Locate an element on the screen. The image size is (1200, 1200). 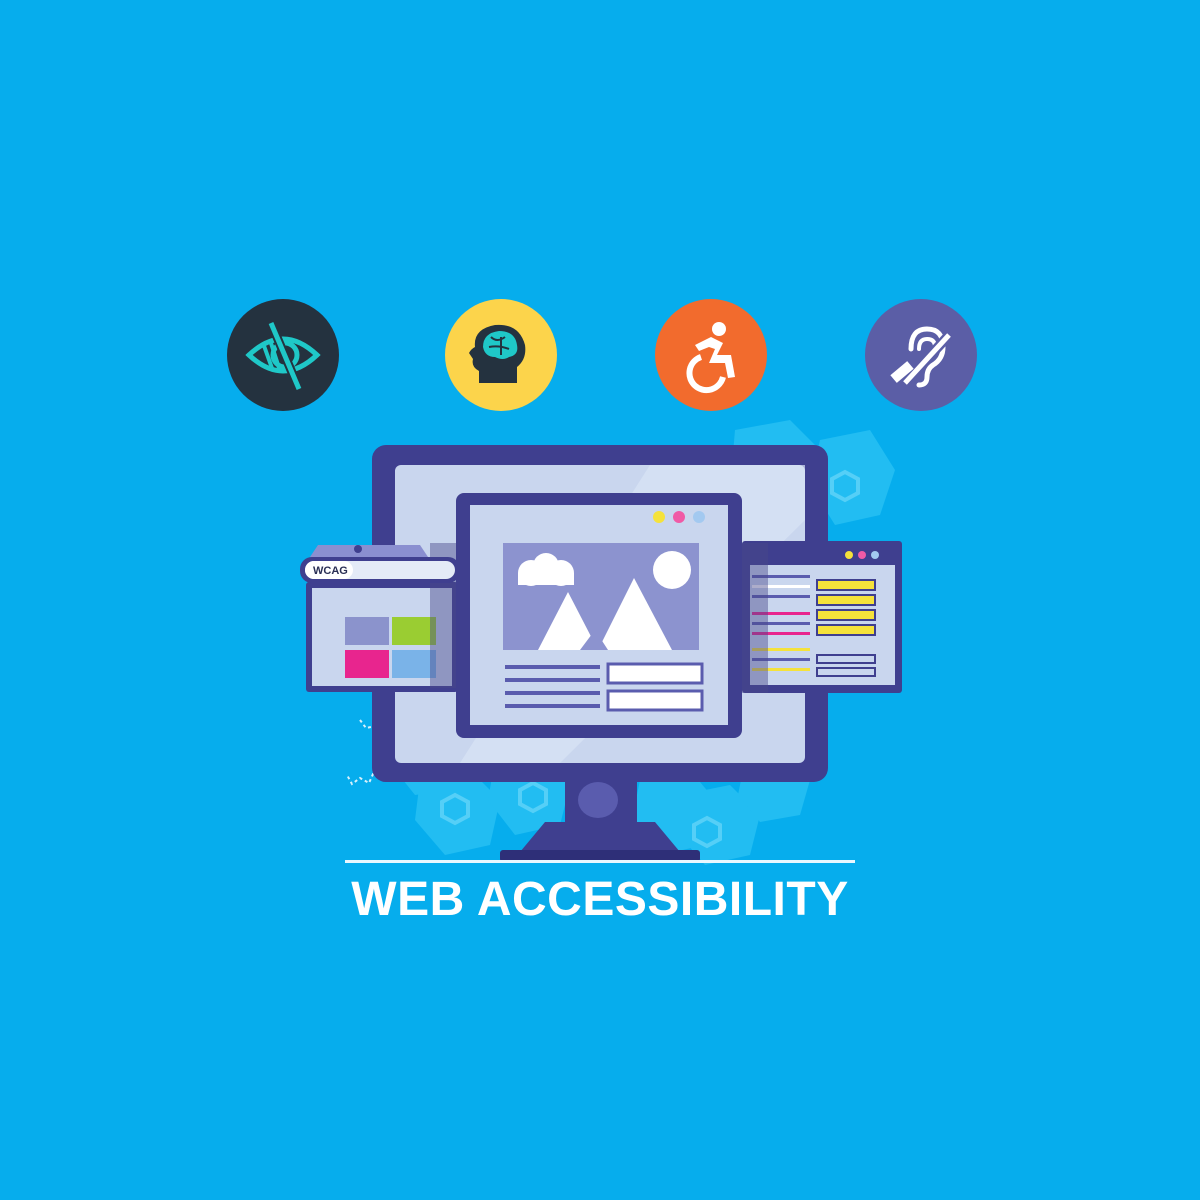
center-browser-window is located at coordinates (599, 615).